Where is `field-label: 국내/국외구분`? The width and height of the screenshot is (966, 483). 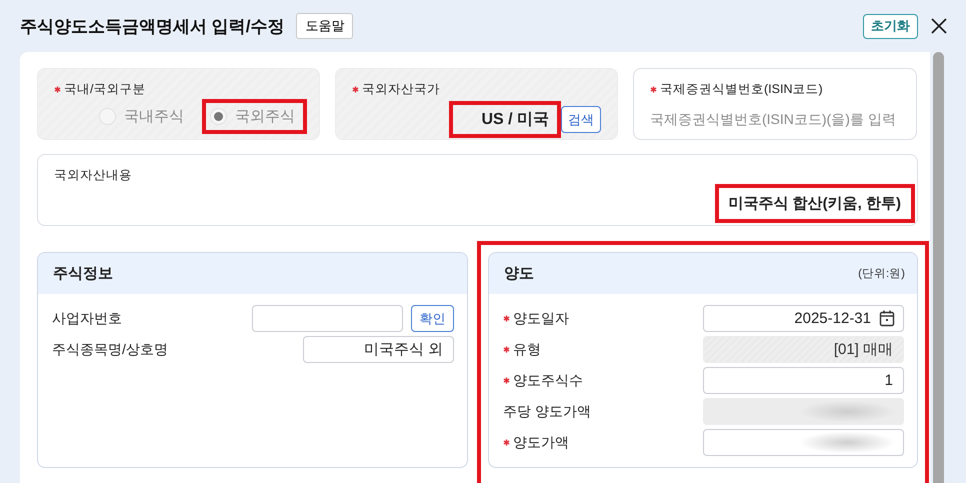
field-label: 국내/국외구분 is located at coordinates (105, 89).